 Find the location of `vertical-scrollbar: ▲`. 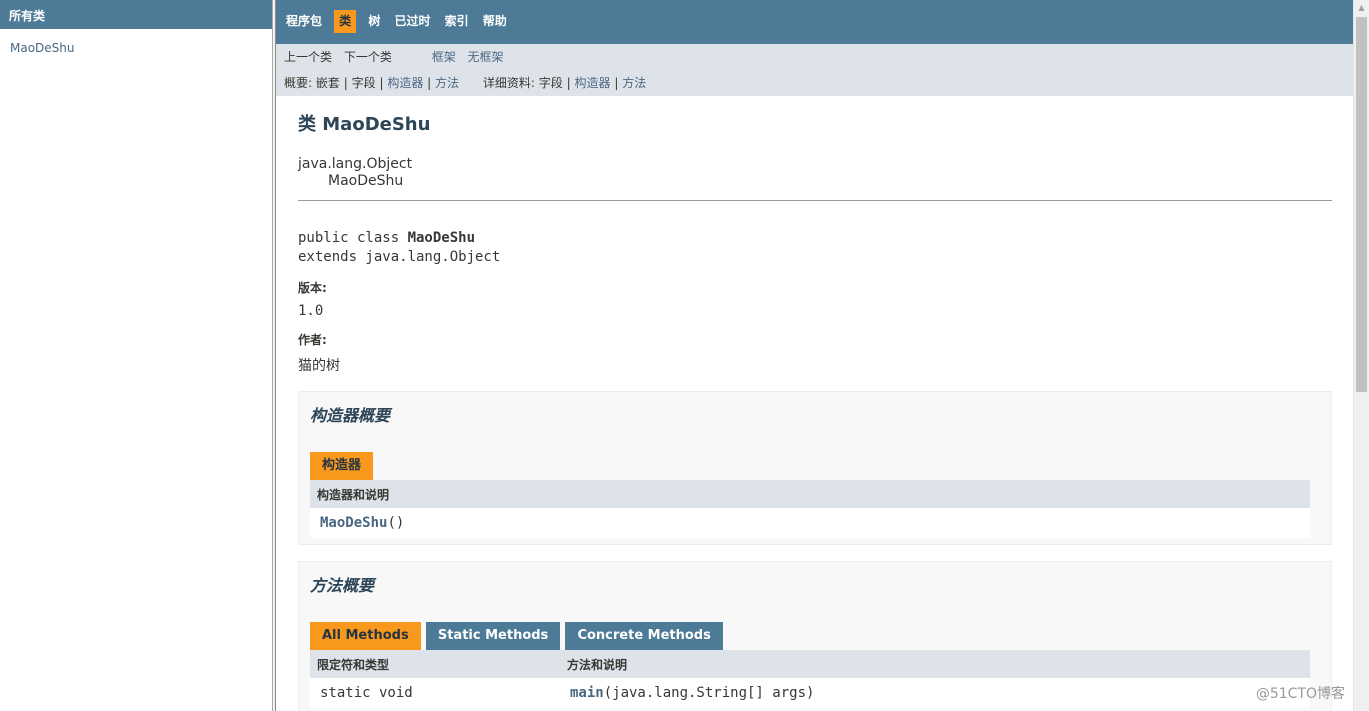

vertical-scrollbar: ▲ is located at coordinates (1361, 355).